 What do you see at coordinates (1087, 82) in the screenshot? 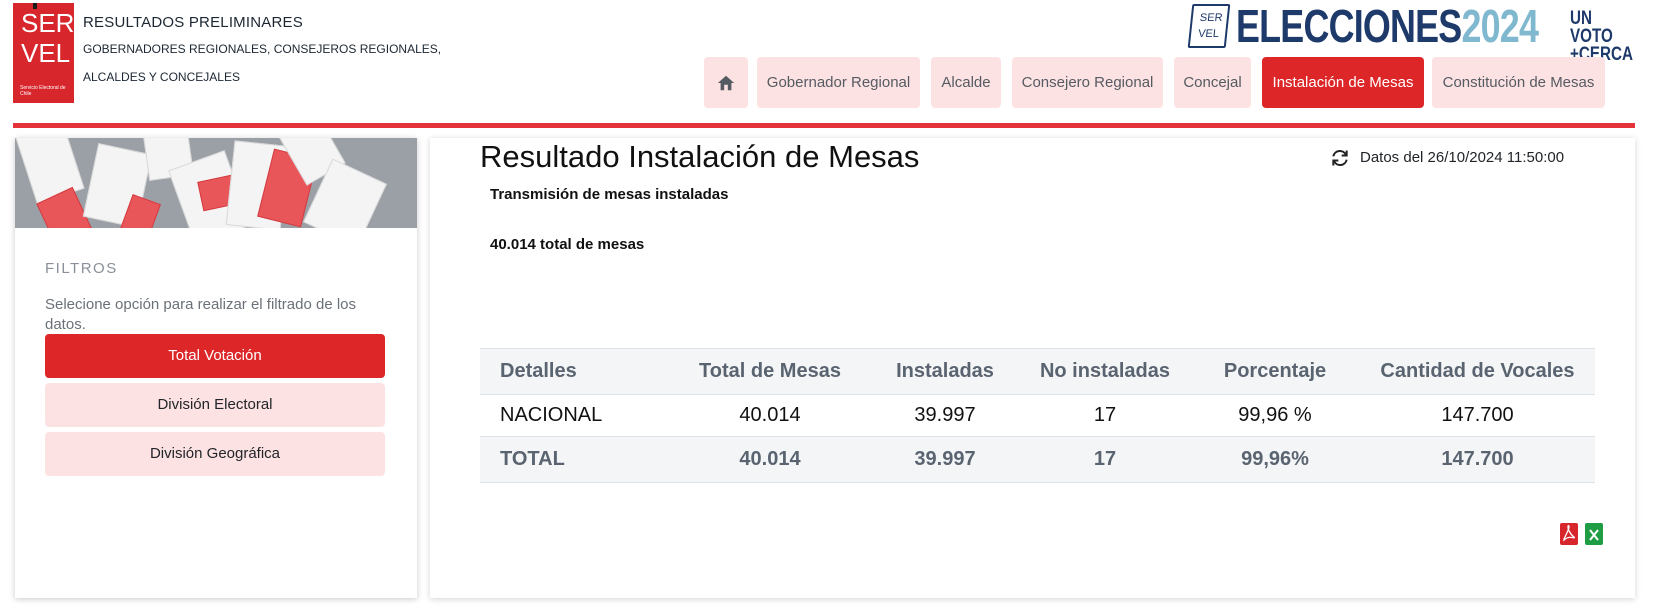
I see `nav-consejero-regional: Consejero Regional` at bounding box center [1087, 82].